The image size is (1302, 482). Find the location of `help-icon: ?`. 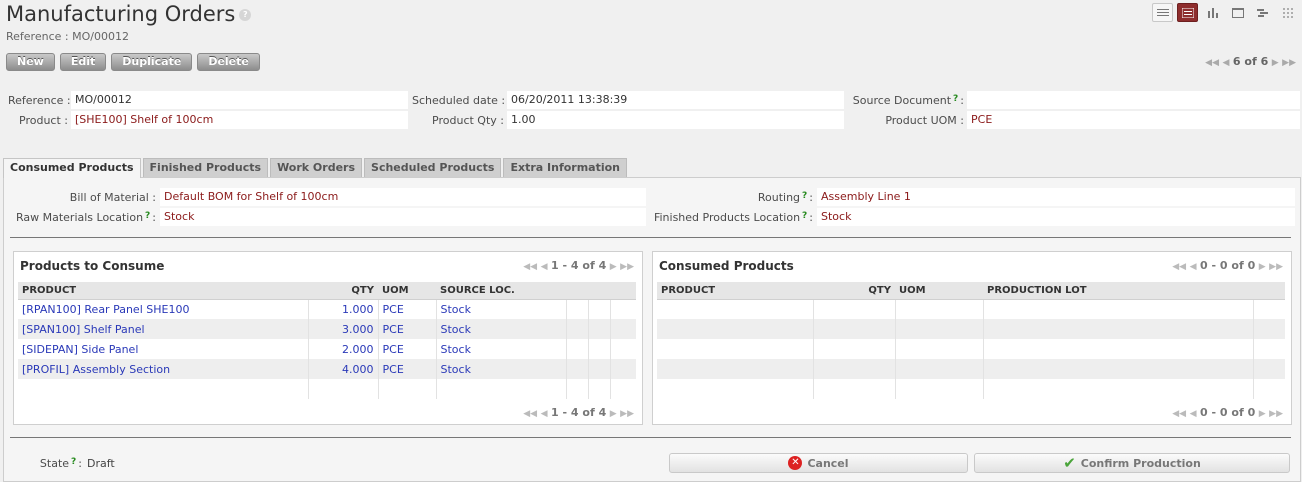

help-icon: ? is located at coordinates (245, 15).